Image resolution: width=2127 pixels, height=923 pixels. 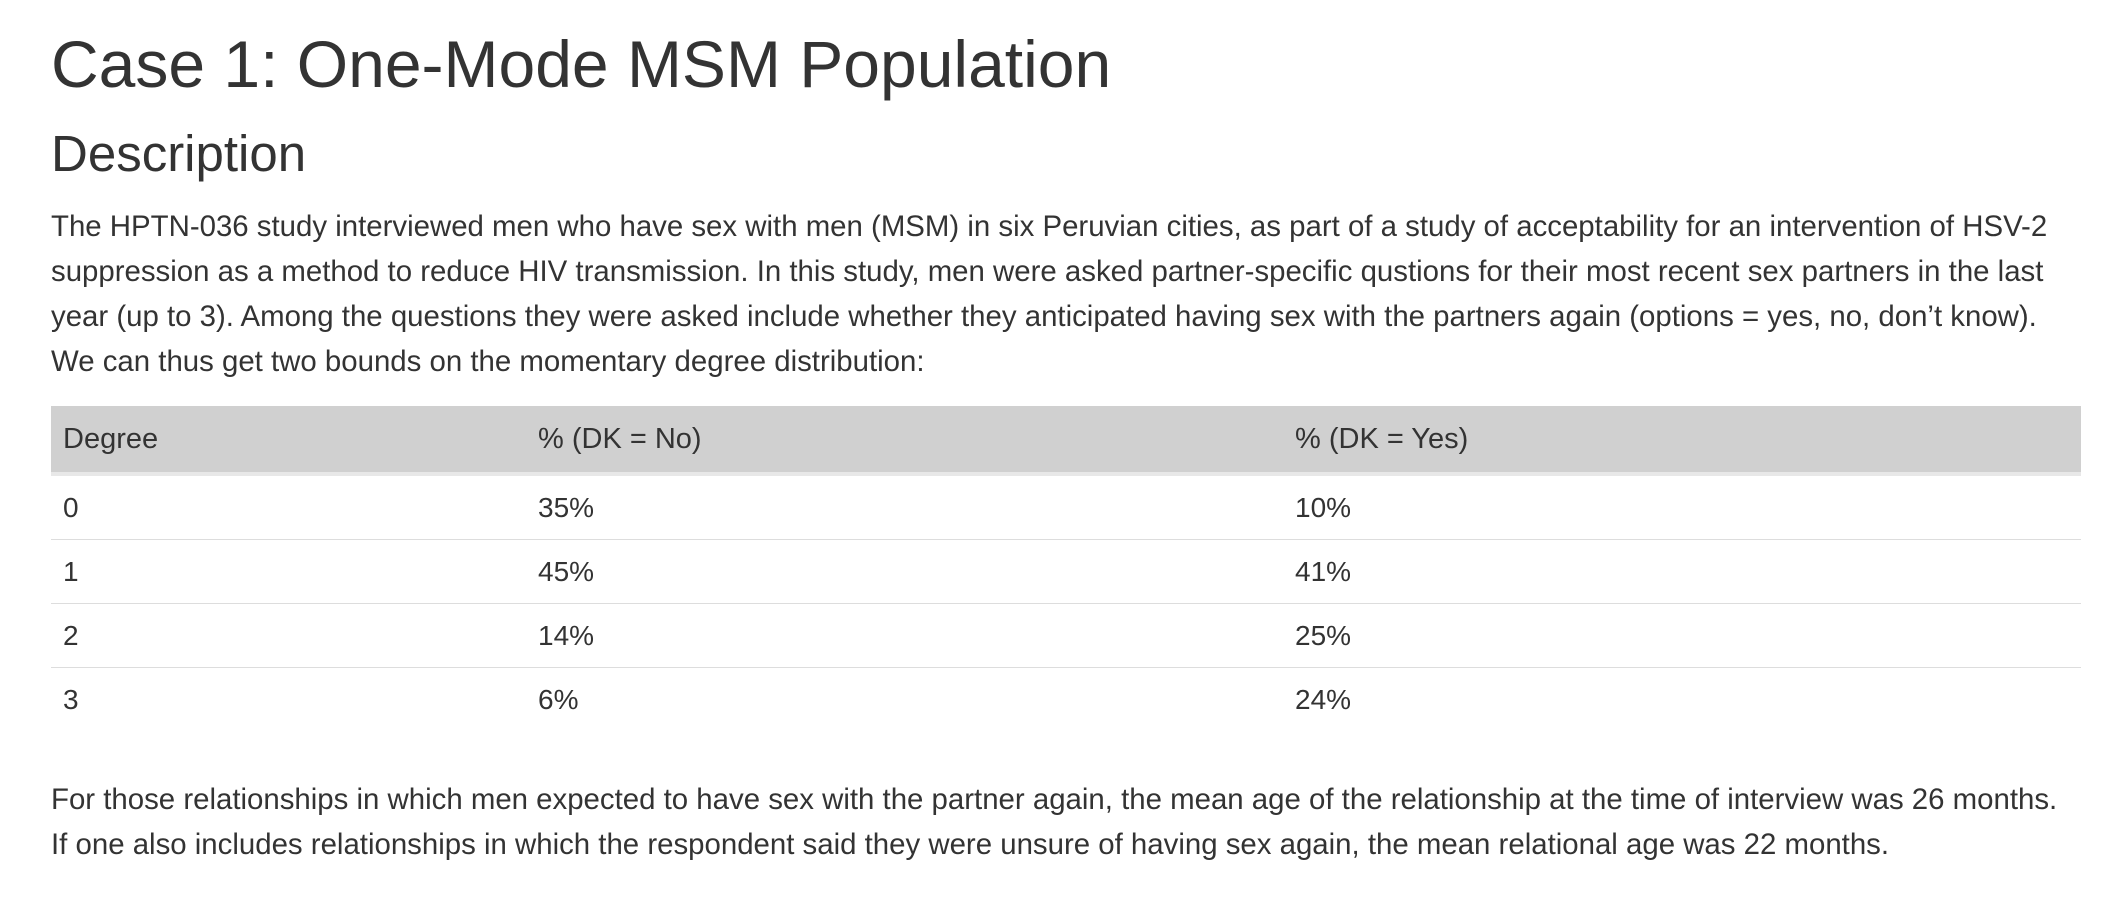 I want to click on section-heading-description: Description, so click(x=179, y=153).